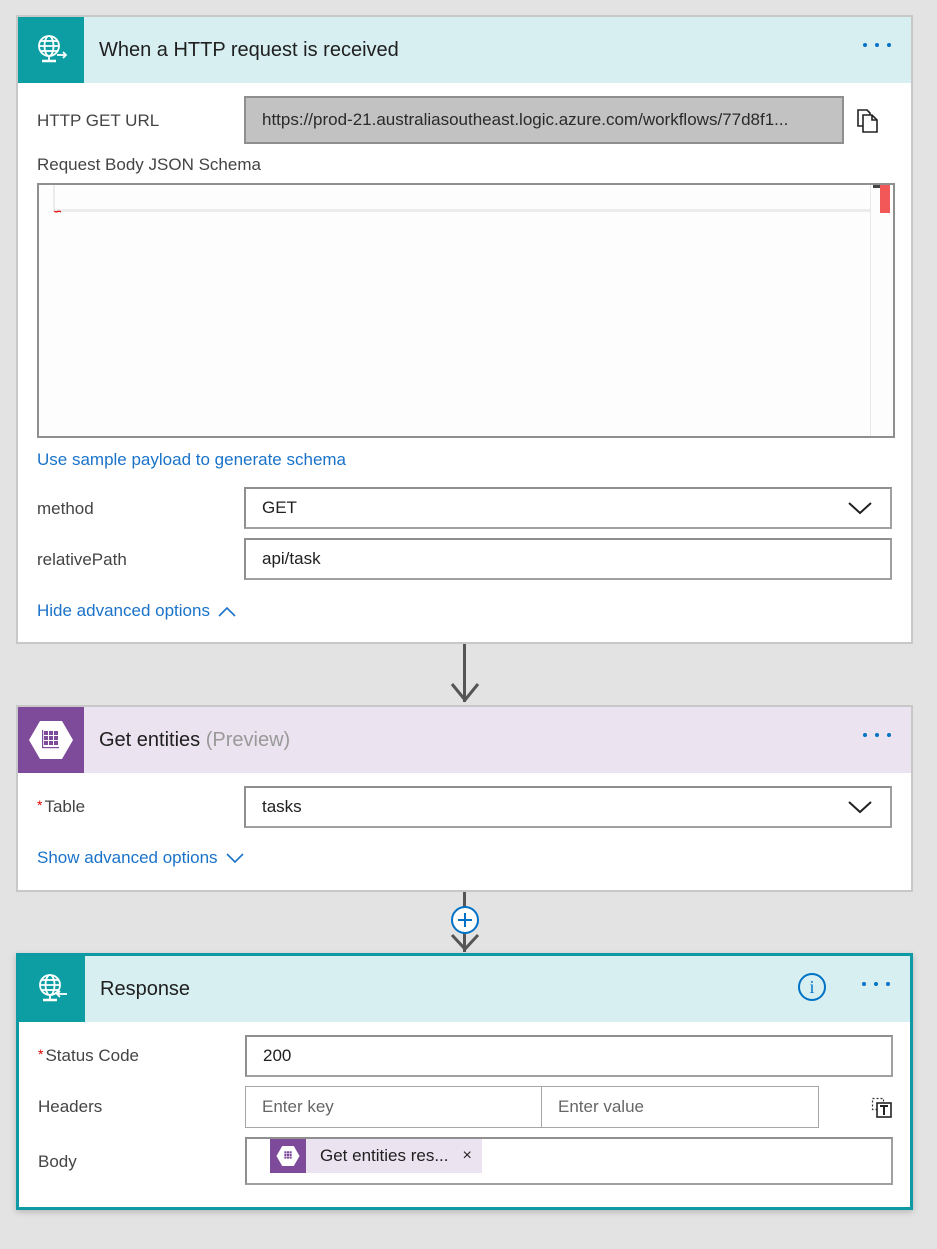 The width and height of the screenshot is (937, 1249). Describe the element at coordinates (51, 50) in the screenshot. I see `http-request-globe-icon` at that location.